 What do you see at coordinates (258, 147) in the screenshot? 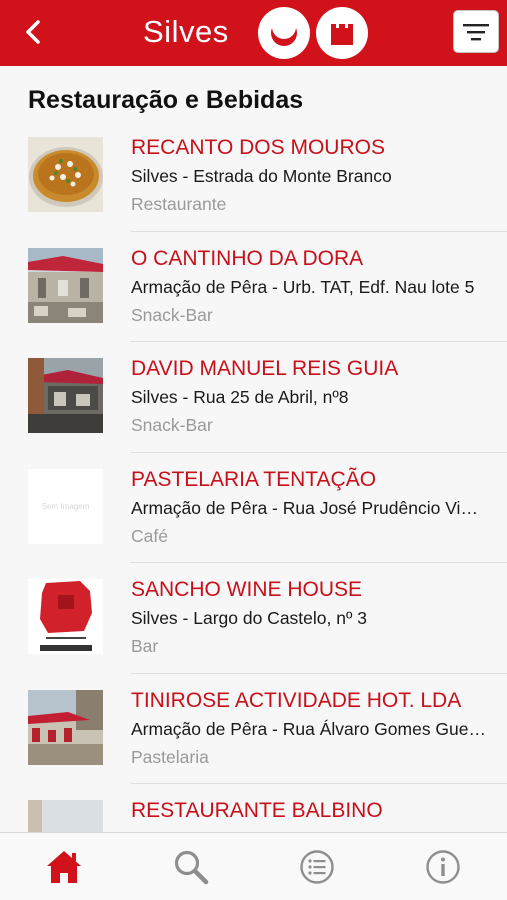
I see `item-name: RECANTO DOS MOUROS` at bounding box center [258, 147].